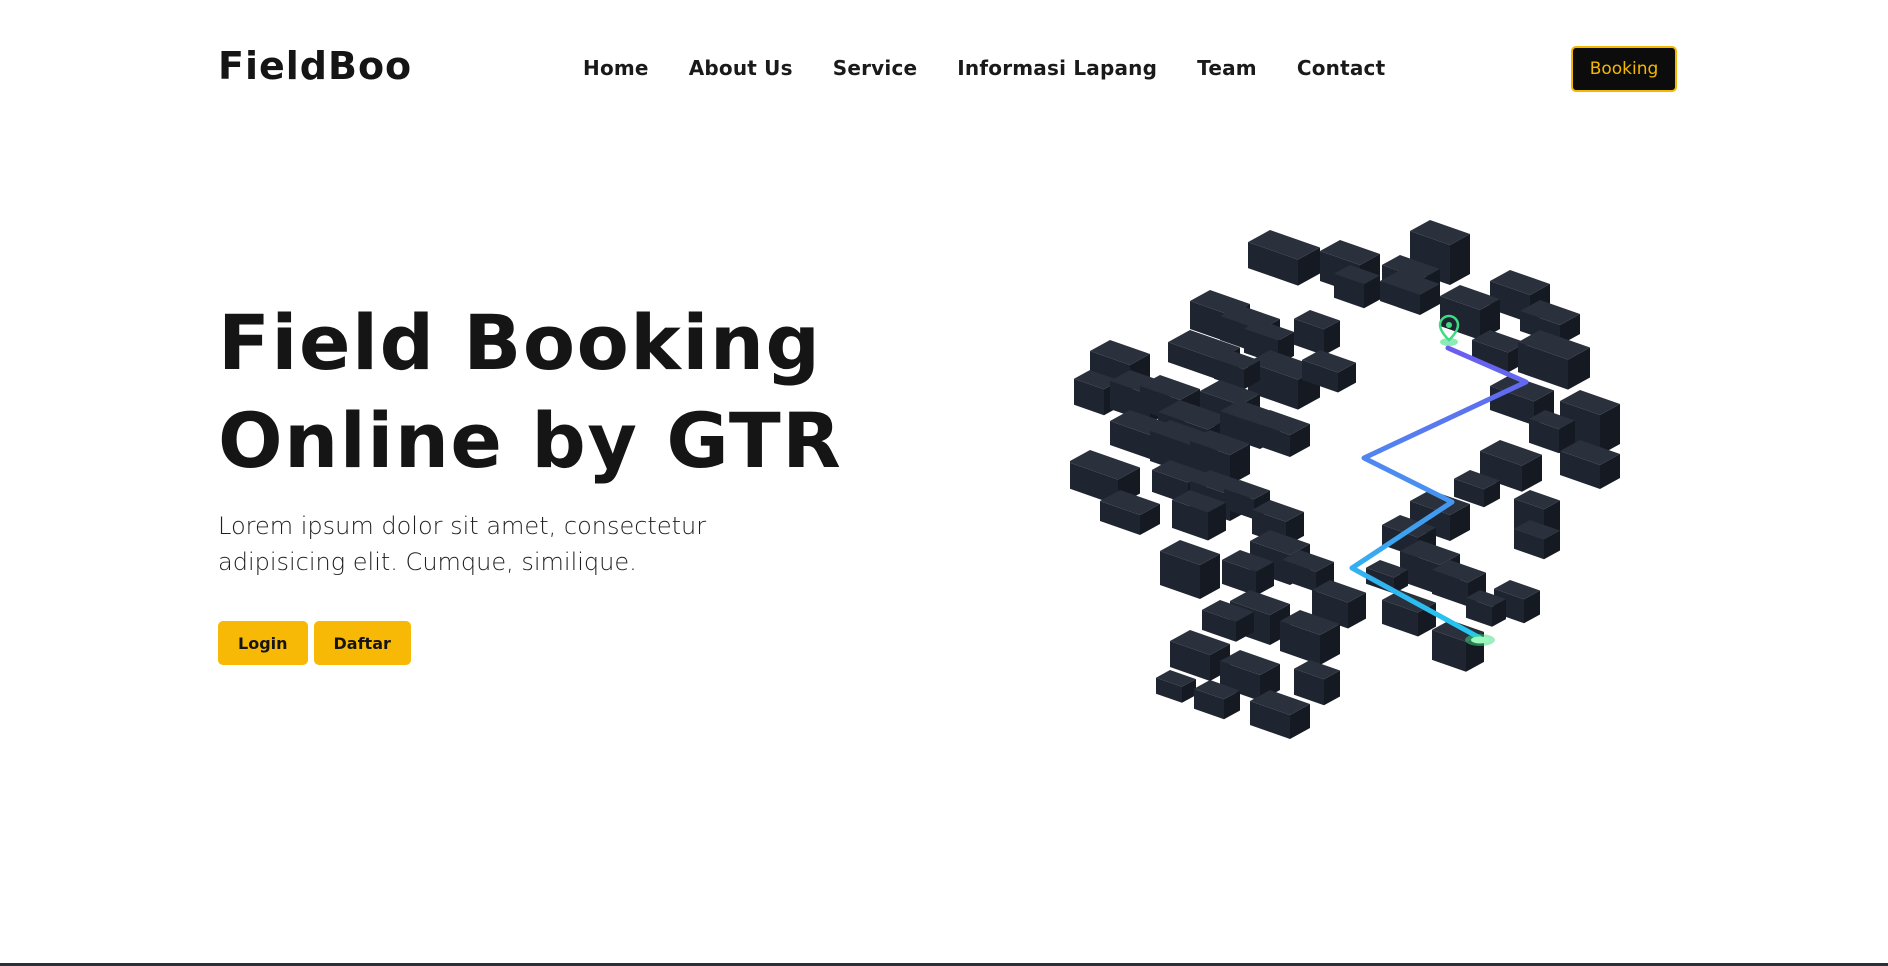 Image resolution: width=1888 pixels, height=966 pixels. I want to click on nav-item-team: Team, so click(1227, 68).